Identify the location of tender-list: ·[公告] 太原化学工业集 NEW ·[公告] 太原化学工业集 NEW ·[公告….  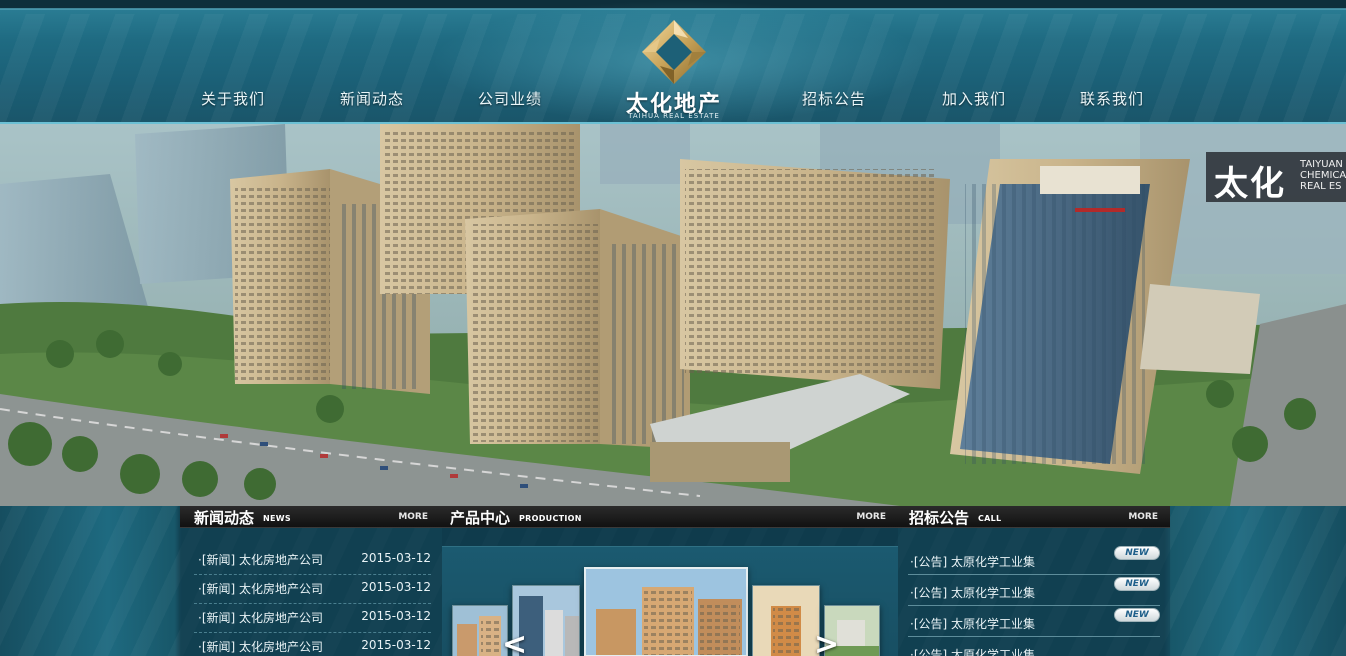
(1034, 600).